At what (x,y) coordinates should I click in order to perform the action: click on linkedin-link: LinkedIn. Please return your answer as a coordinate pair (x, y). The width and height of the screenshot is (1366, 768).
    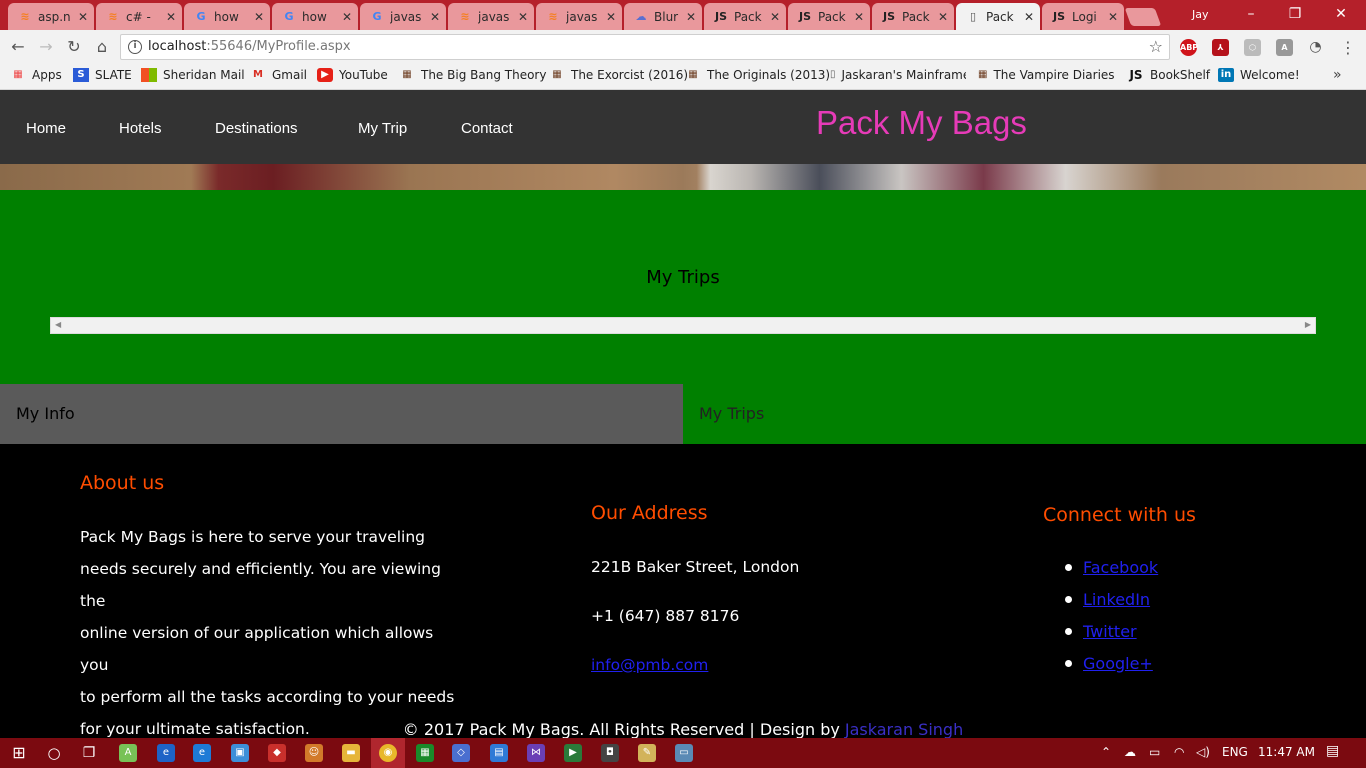
    Looking at the image, I should click on (1116, 599).